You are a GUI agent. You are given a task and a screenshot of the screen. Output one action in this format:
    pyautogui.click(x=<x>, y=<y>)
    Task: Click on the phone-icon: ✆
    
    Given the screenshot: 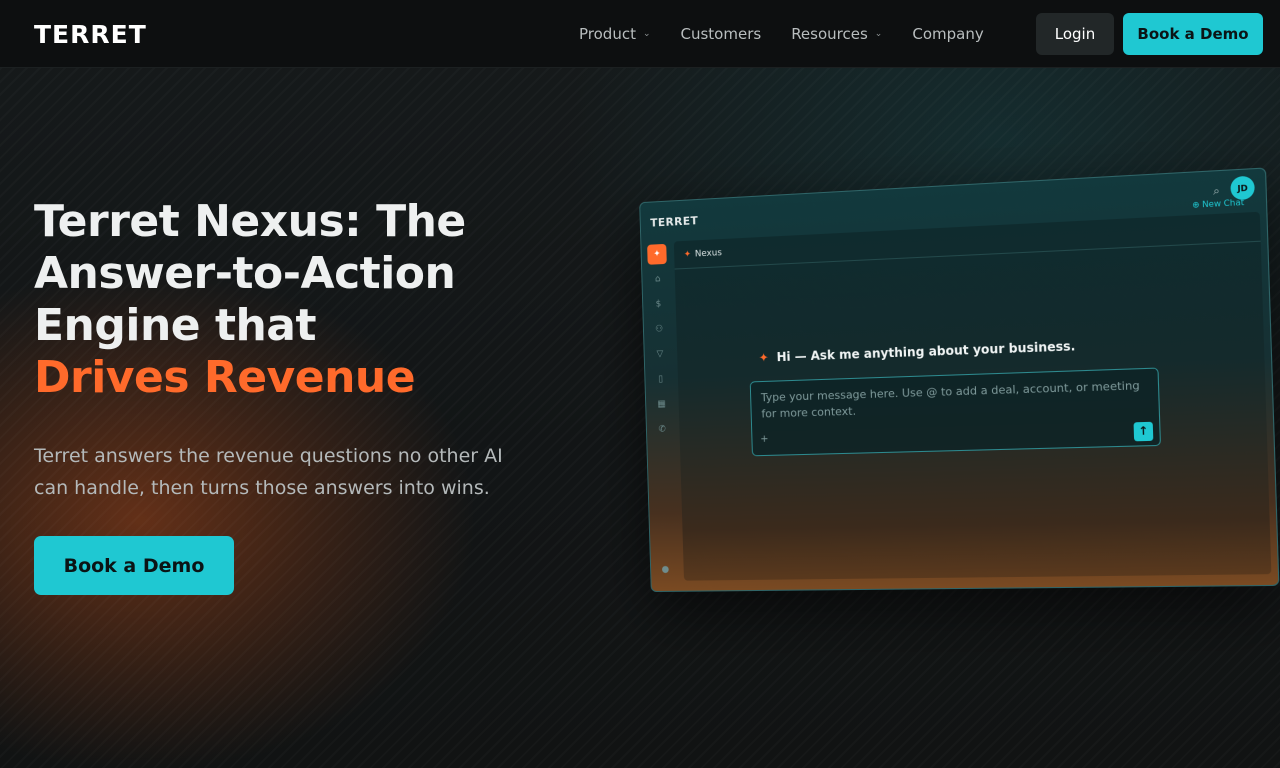 What is the action you would take?
    pyautogui.click(x=662, y=429)
    